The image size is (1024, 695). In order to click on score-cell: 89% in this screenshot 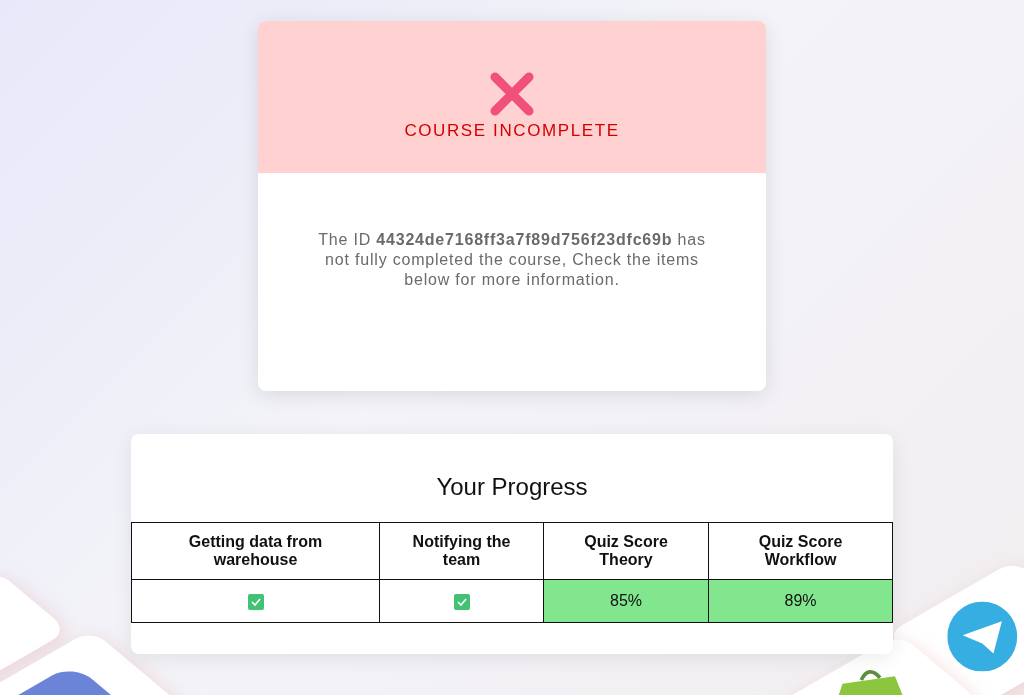, I will do `click(800, 601)`.